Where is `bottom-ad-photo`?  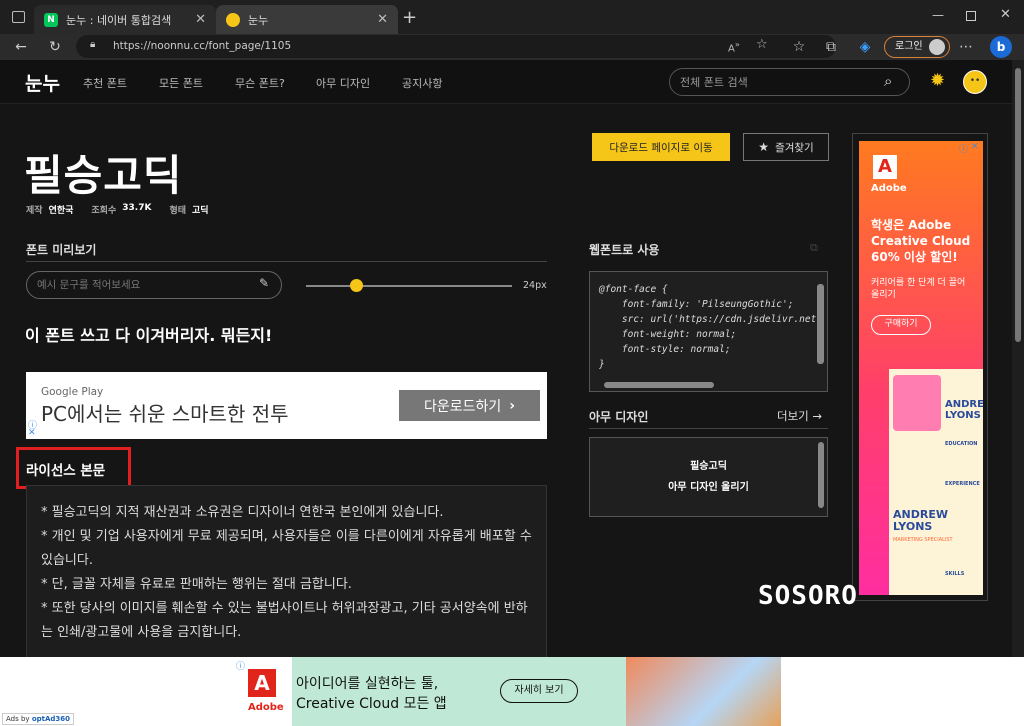
bottom-ad-photo is located at coordinates (703, 691).